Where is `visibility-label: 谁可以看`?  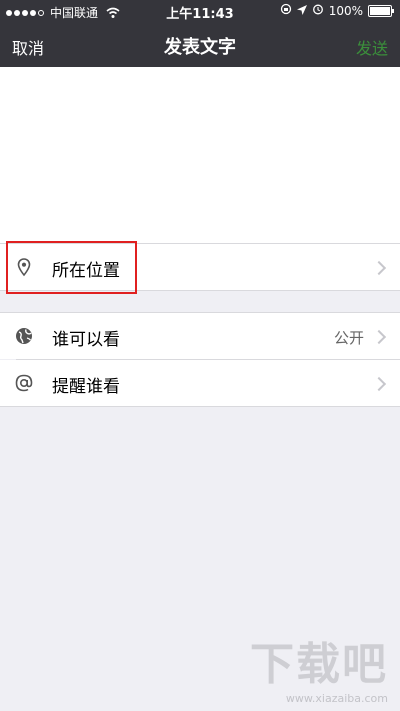 visibility-label: 谁可以看 is located at coordinates (86, 340).